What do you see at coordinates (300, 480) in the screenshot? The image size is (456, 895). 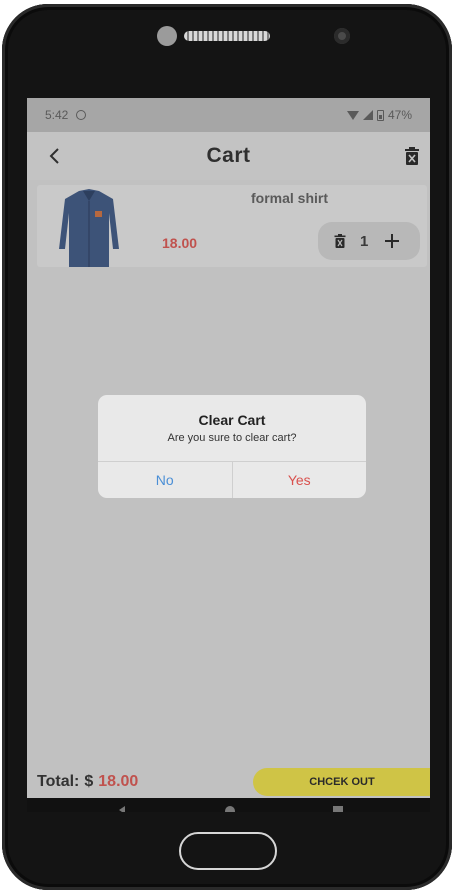 I see `dialog-yes-button: Yes` at bounding box center [300, 480].